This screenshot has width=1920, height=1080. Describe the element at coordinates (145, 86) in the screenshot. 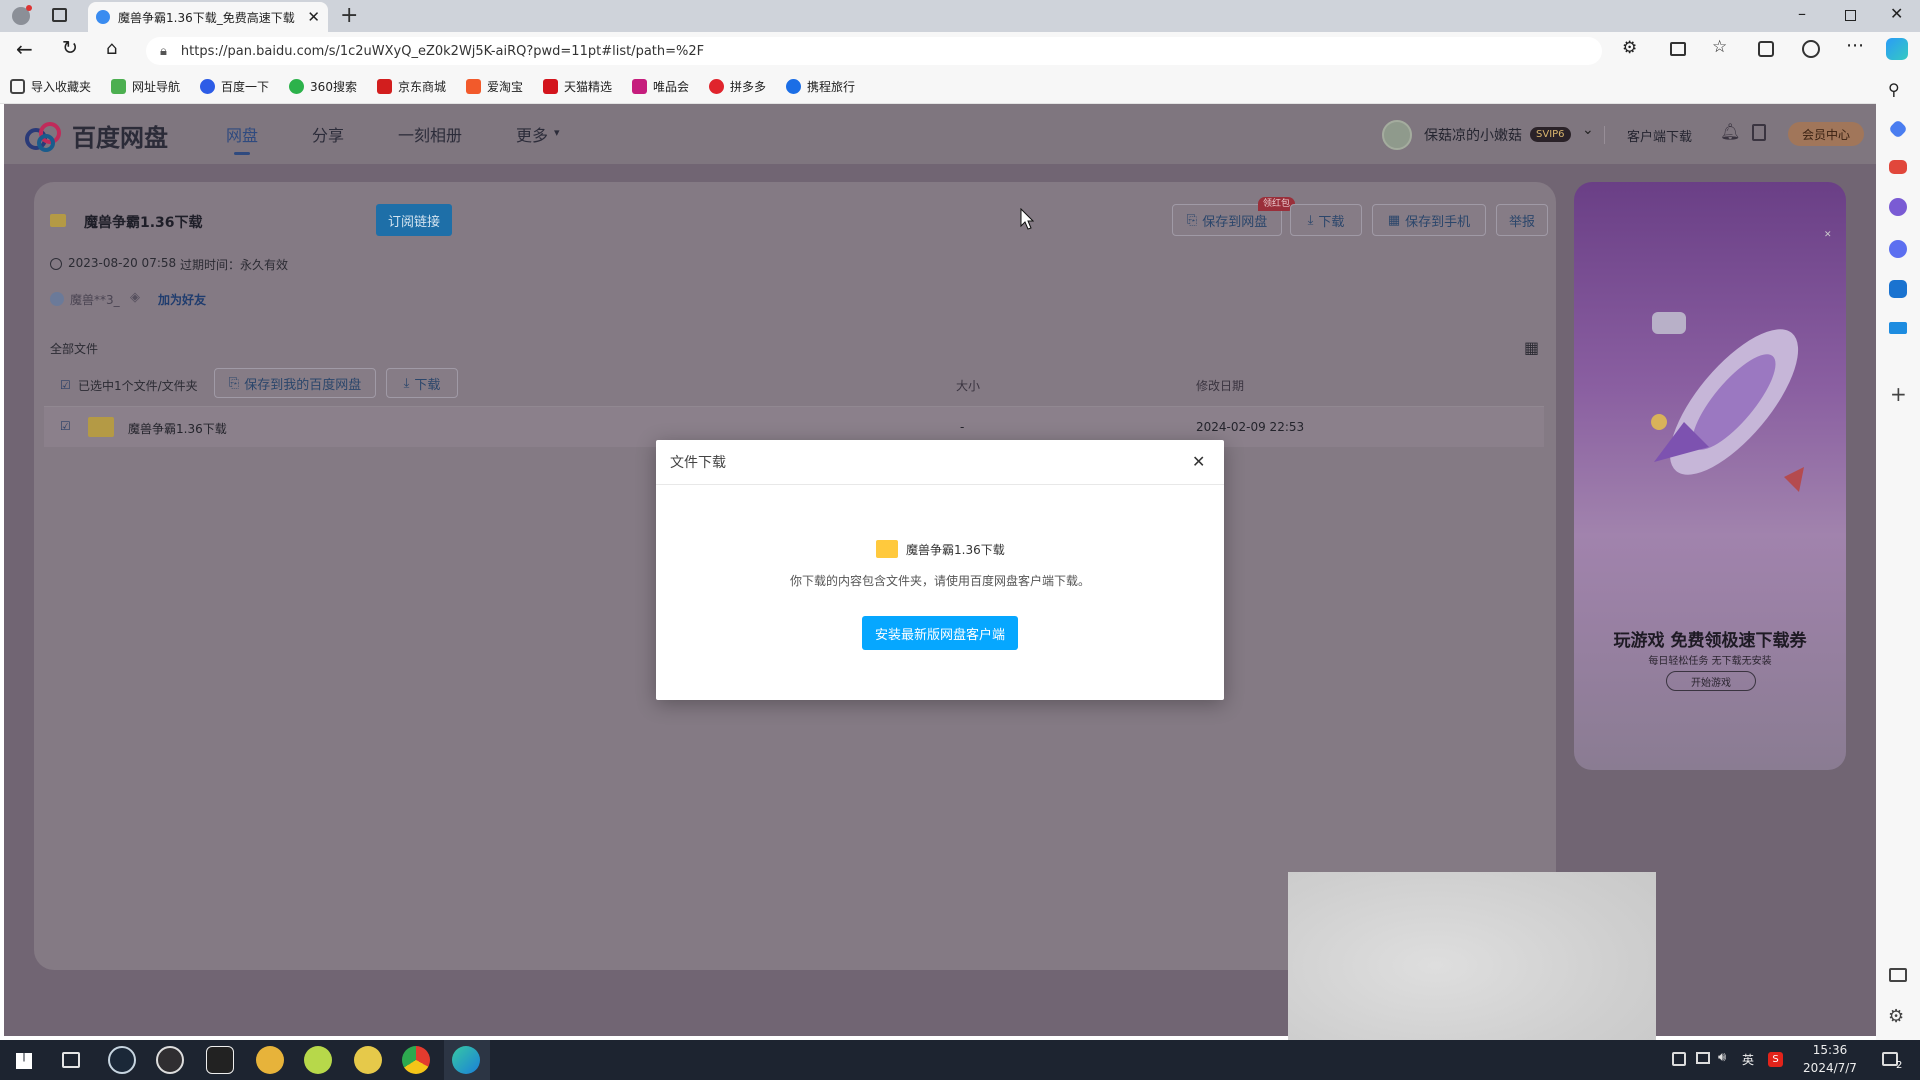

I see `bookmark-hao123: 网址导航` at that location.